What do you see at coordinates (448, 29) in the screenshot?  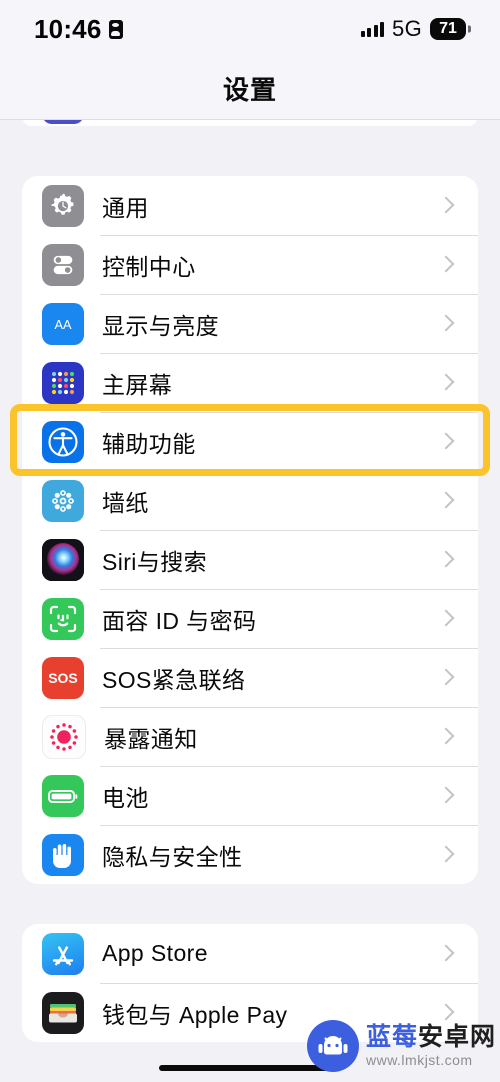 I see `battery-indicator: 71` at bounding box center [448, 29].